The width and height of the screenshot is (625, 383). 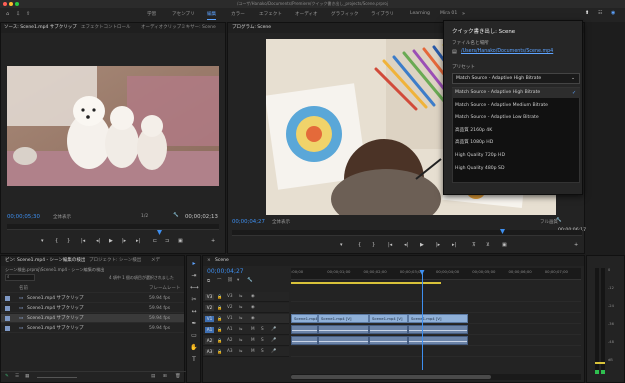 I want to click on preset-option: Match Source - Adaptive Low Bitrate, so click(x=516, y=118).